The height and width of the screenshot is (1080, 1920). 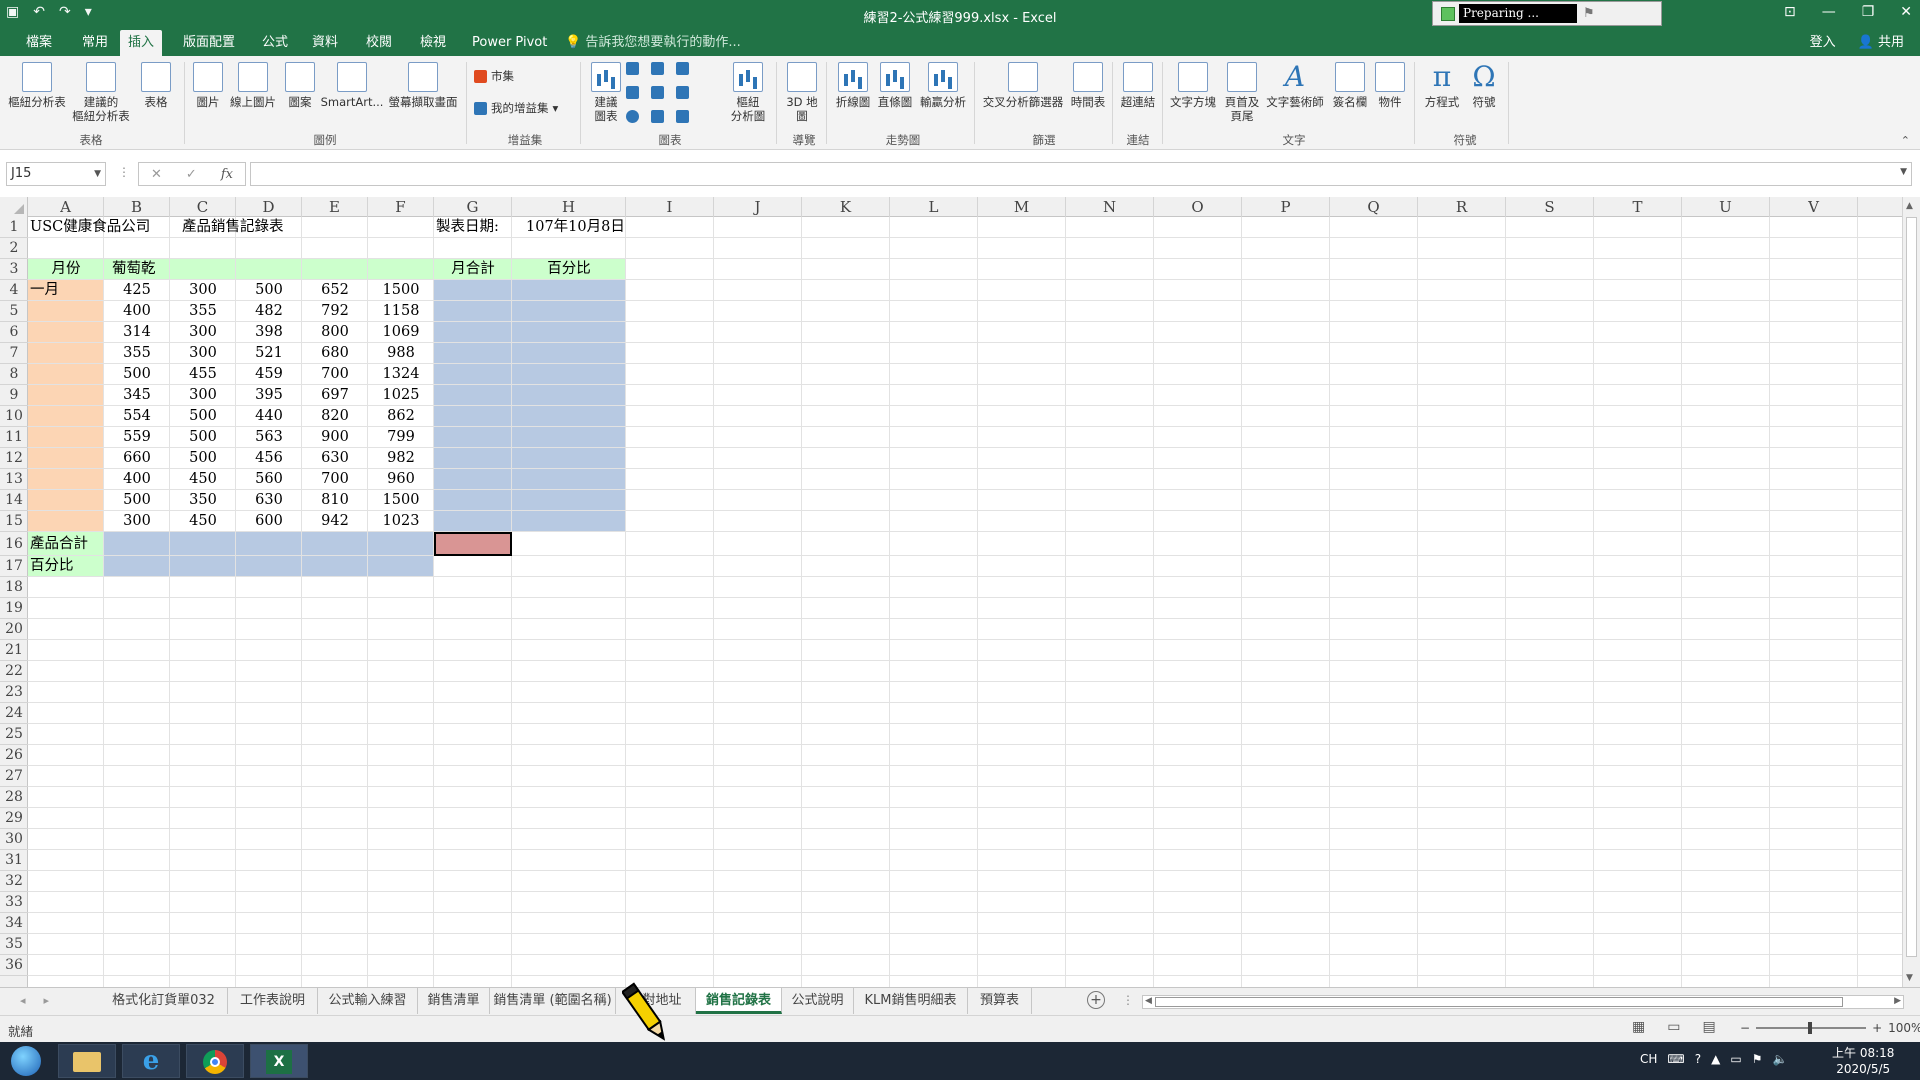 What do you see at coordinates (156, 85) in the screenshot?
I see `ribbon-button-2: 表格` at bounding box center [156, 85].